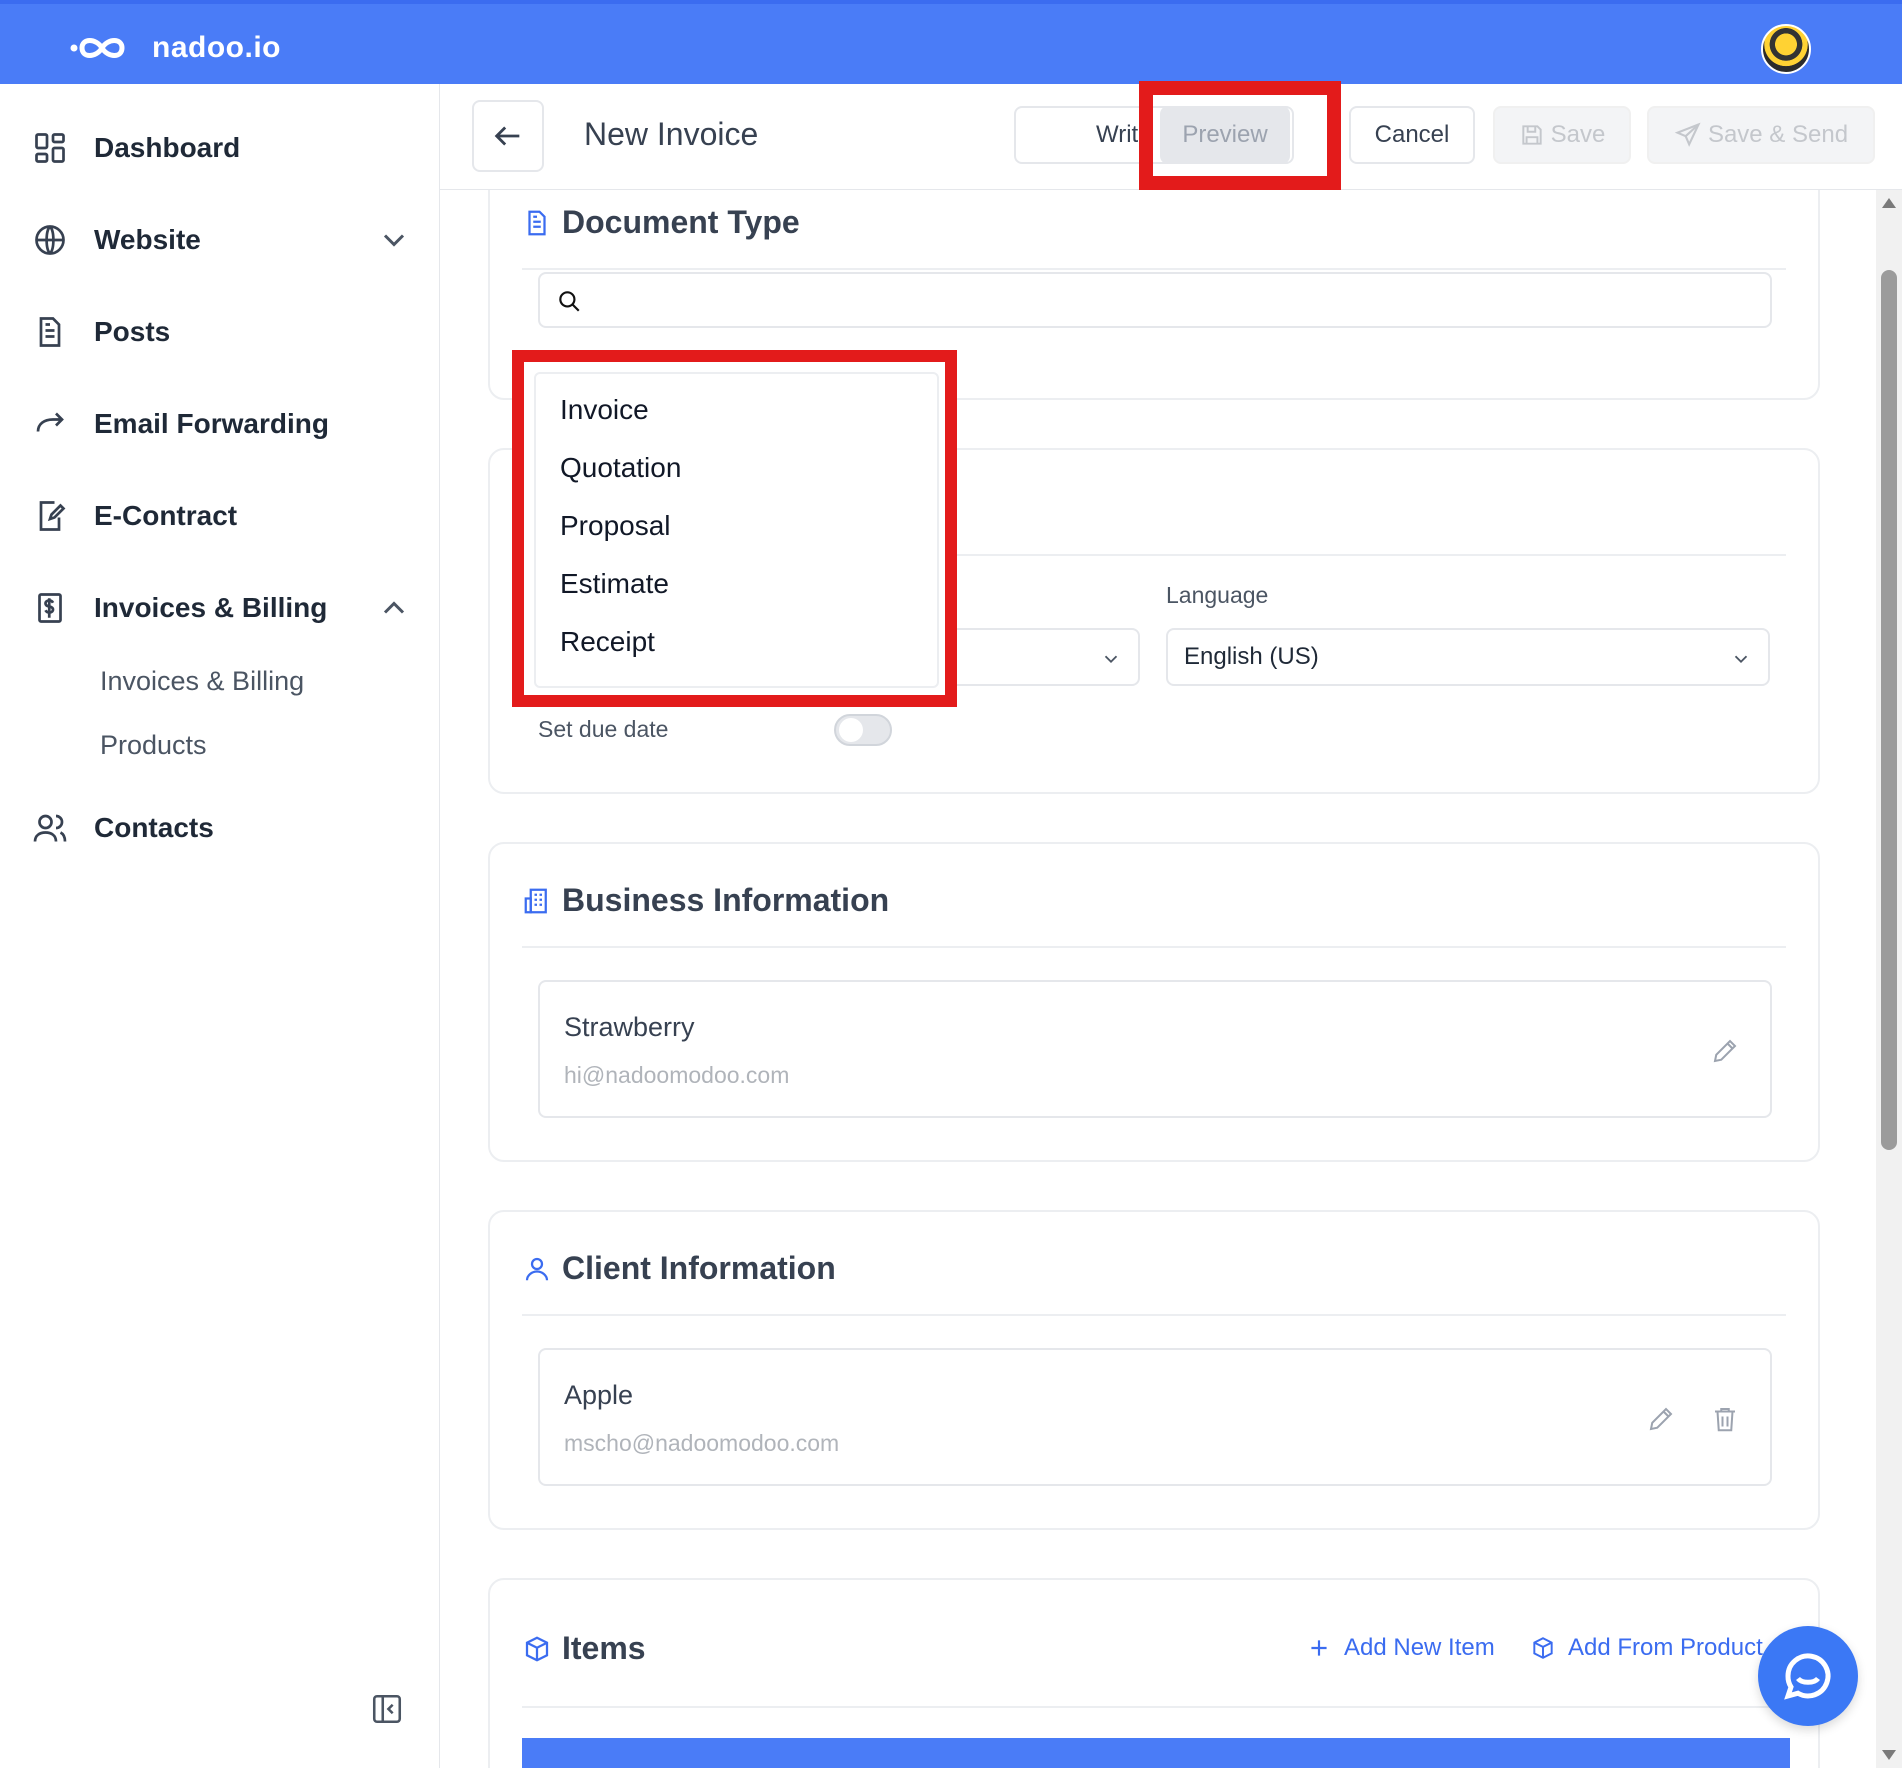 Image resolution: width=1902 pixels, height=1768 pixels. What do you see at coordinates (1578, 134) in the screenshot?
I see `save-label: Save` at bounding box center [1578, 134].